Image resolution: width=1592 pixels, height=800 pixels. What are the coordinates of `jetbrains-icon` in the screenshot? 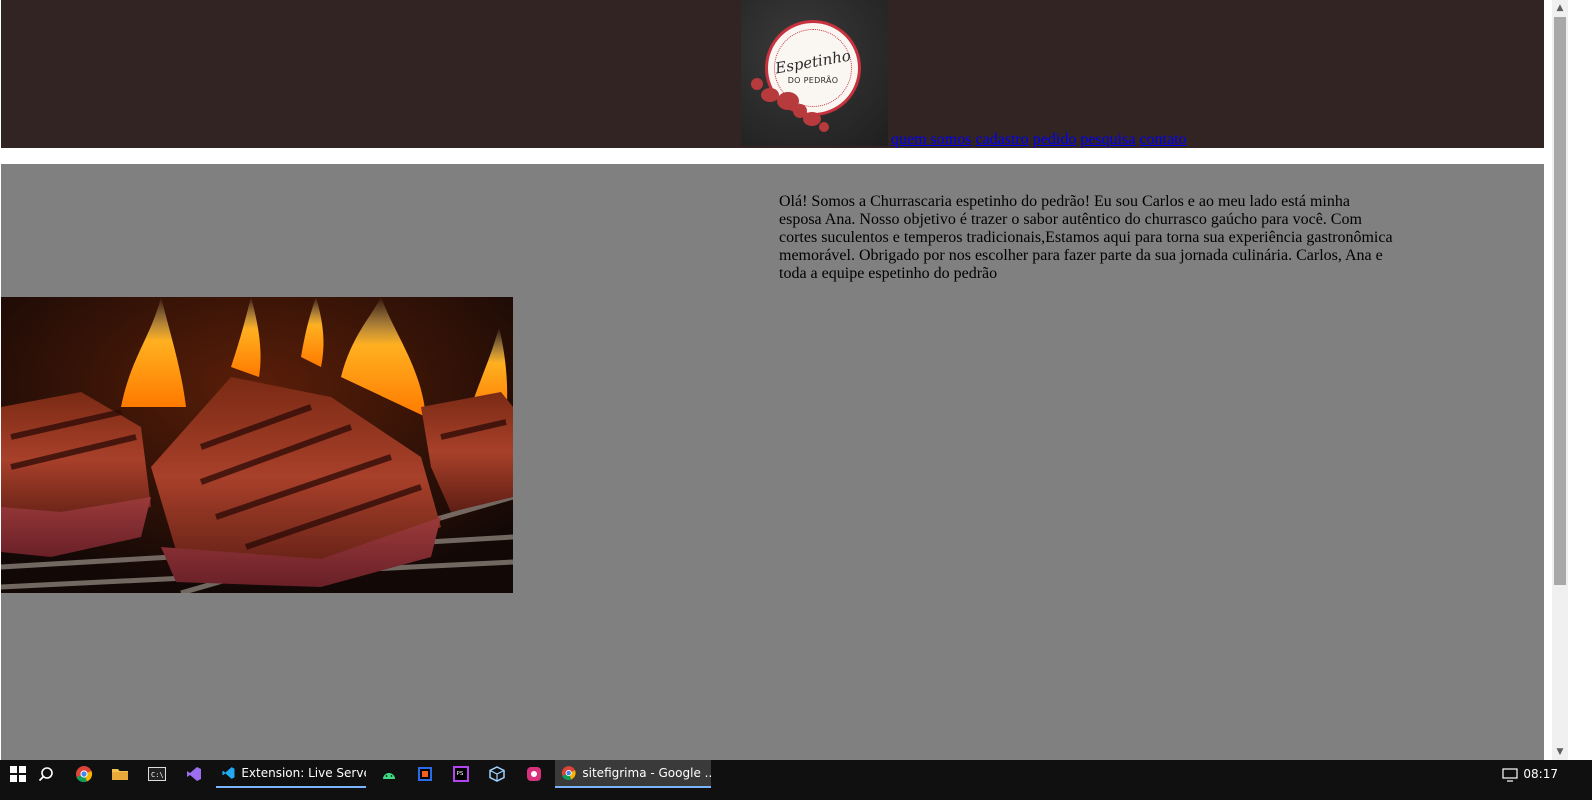 It's located at (425, 774).